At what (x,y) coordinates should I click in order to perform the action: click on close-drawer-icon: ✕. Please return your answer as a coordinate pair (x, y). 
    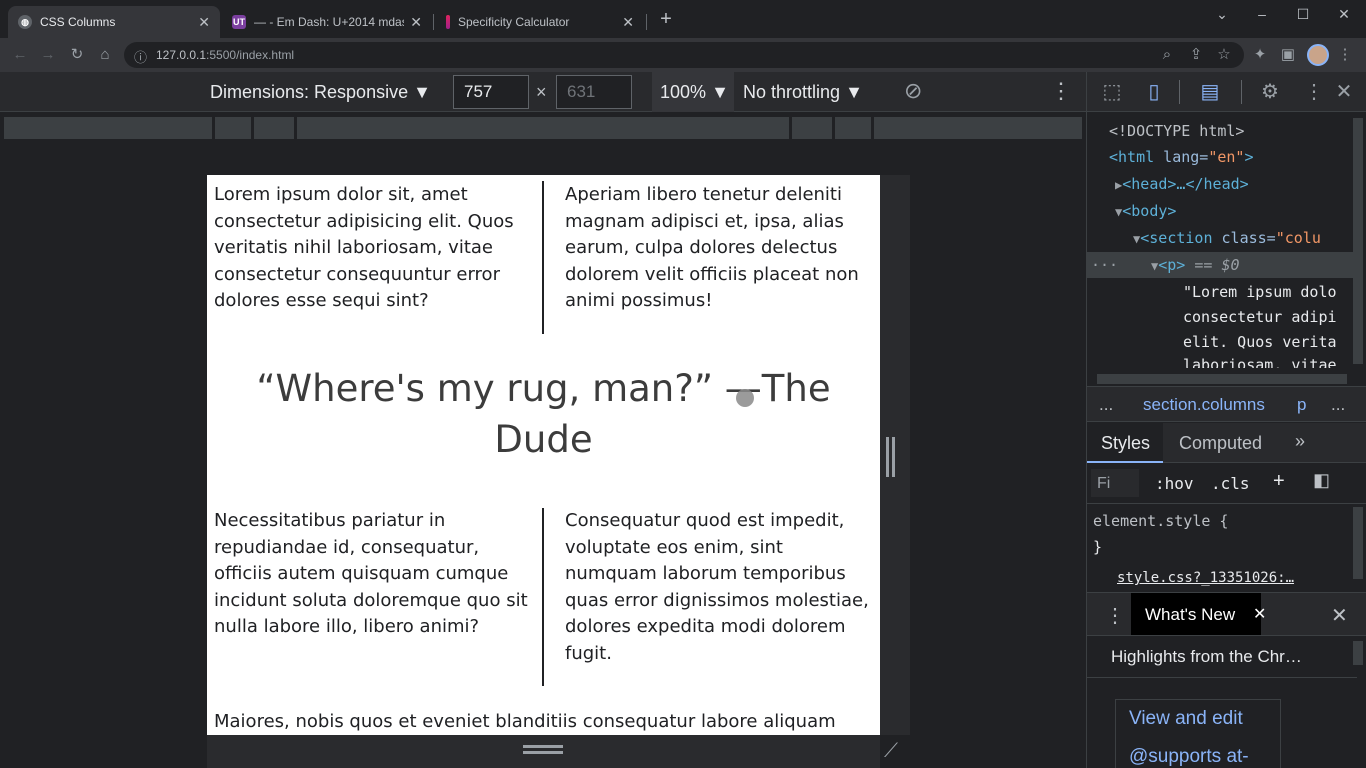
    Looking at the image, I should click on (1339, 615).